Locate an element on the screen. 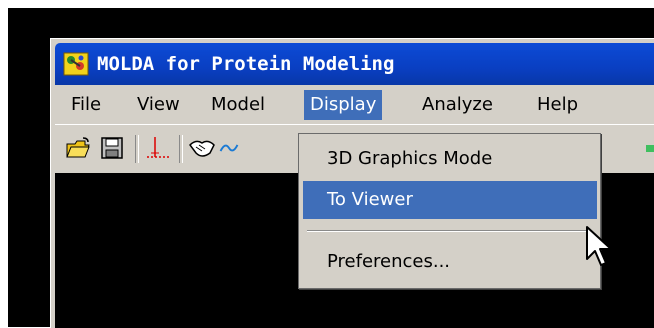 The image size is (654, 328). handshake-icon is located at coordinates (202, 148).